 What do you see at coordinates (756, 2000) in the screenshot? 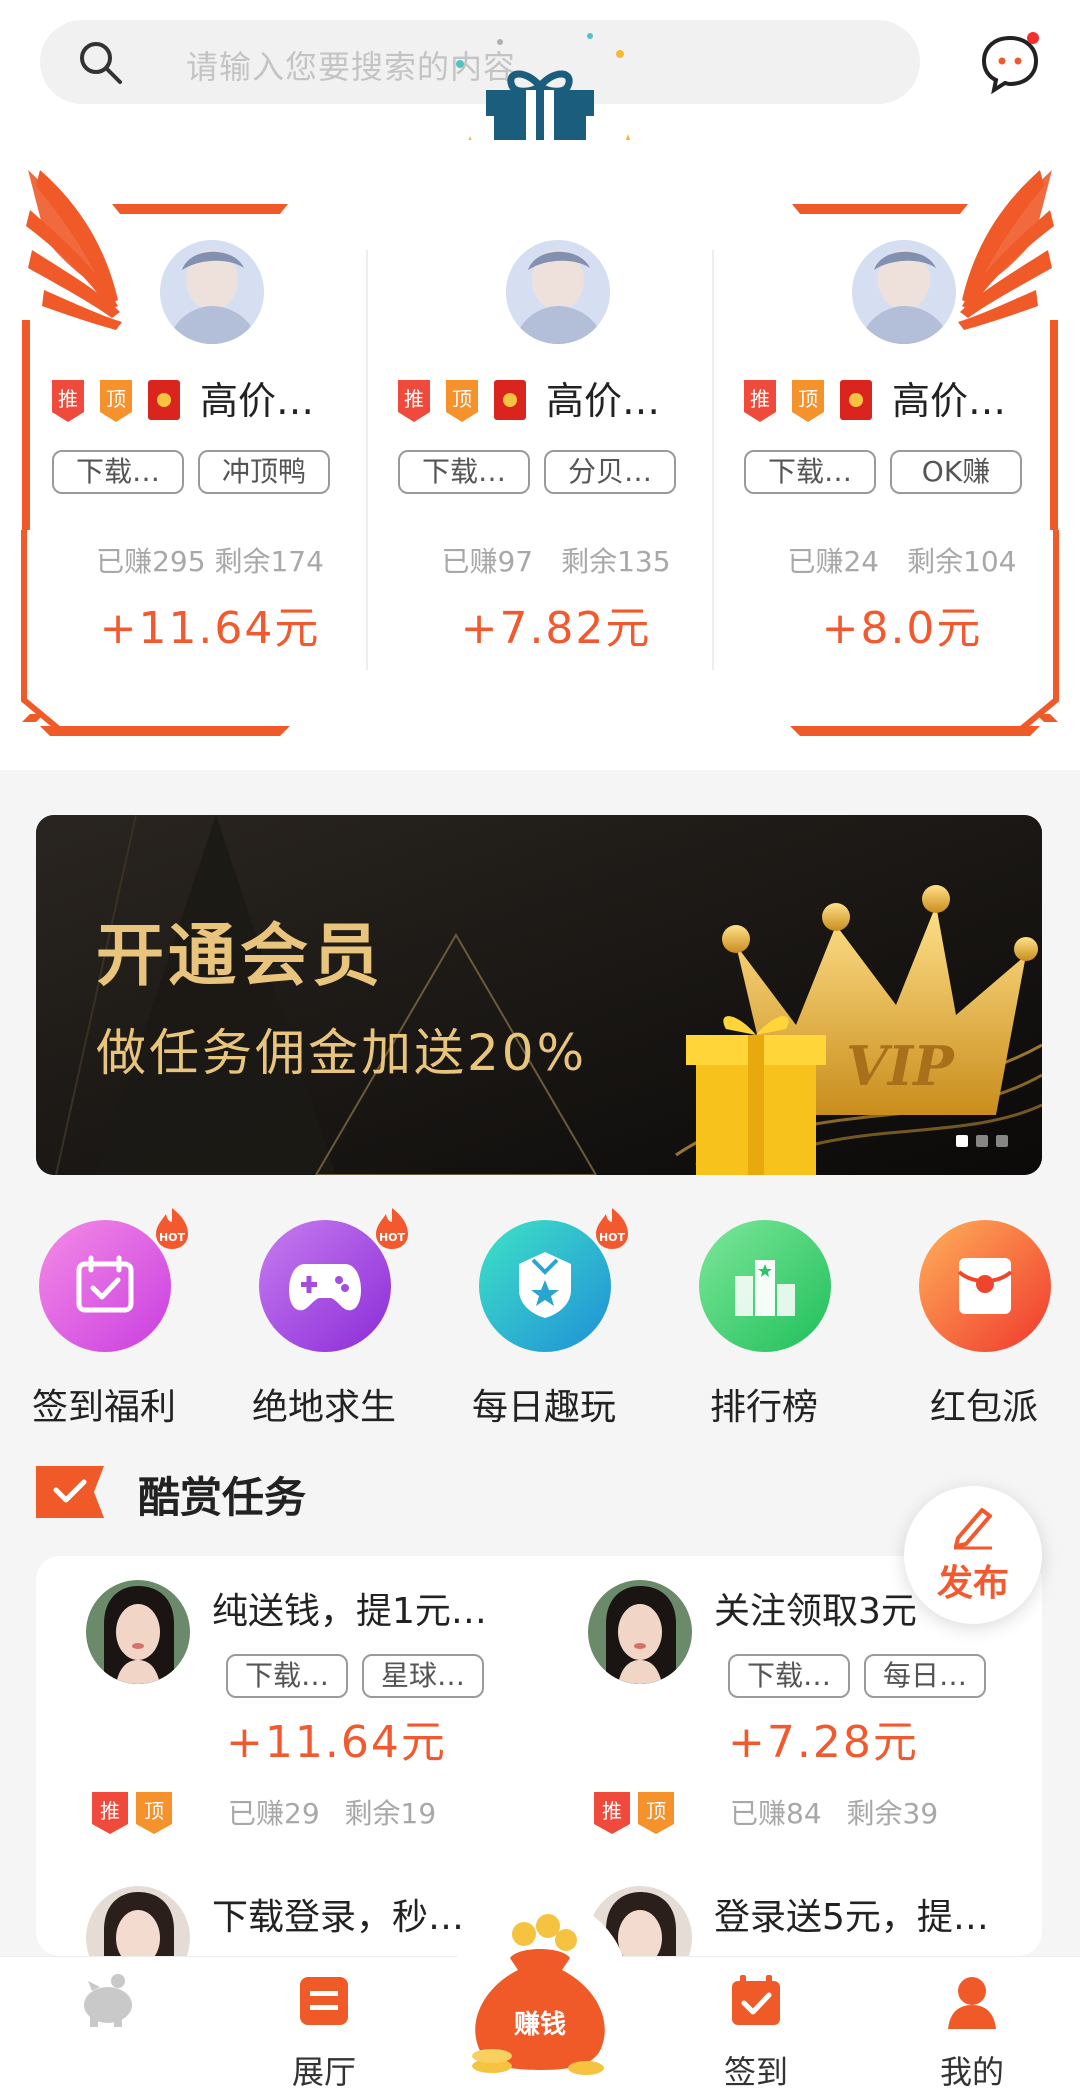
I see `calendar-check-icon` at bounding box center [756, 2000].